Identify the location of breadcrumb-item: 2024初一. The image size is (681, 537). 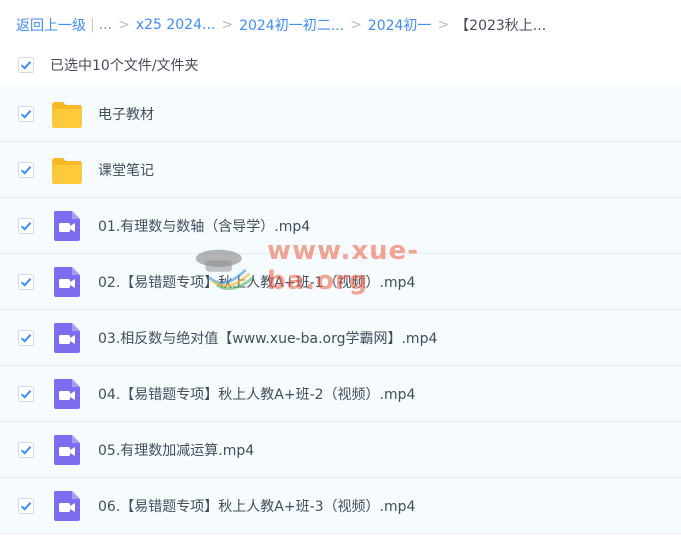
(400, 25).